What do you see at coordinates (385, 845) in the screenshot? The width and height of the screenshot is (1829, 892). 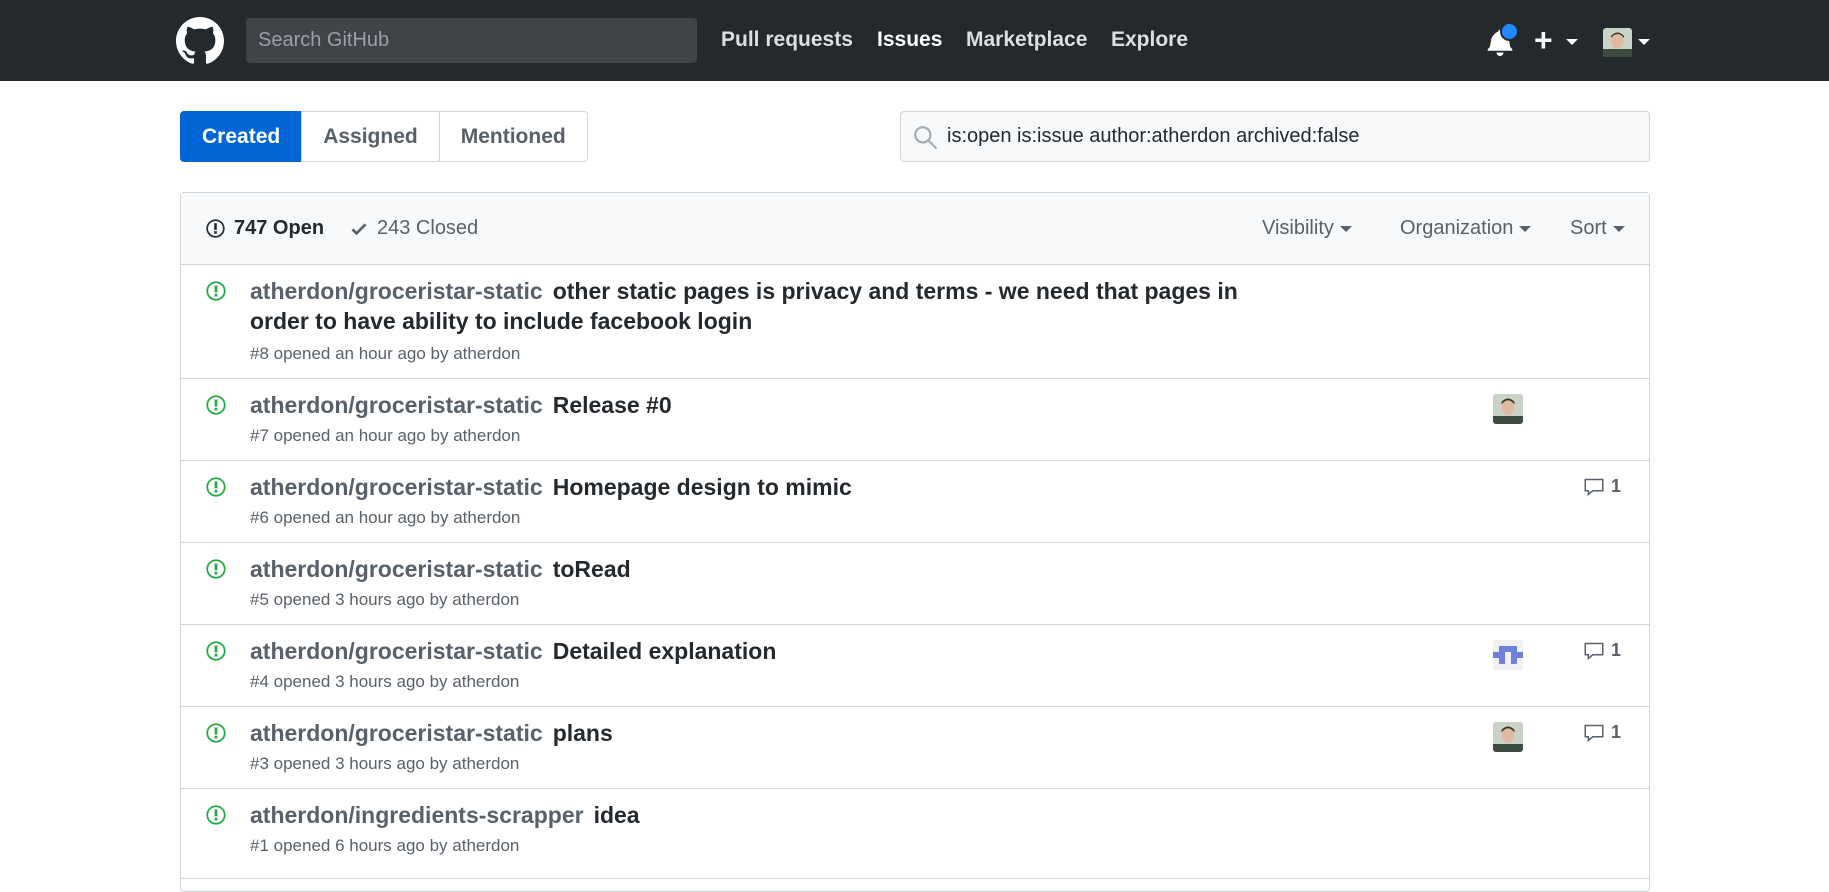 I see `issue-meta: #1 opened 6 hours ago by atherdon` at bounding box center [385, 845].